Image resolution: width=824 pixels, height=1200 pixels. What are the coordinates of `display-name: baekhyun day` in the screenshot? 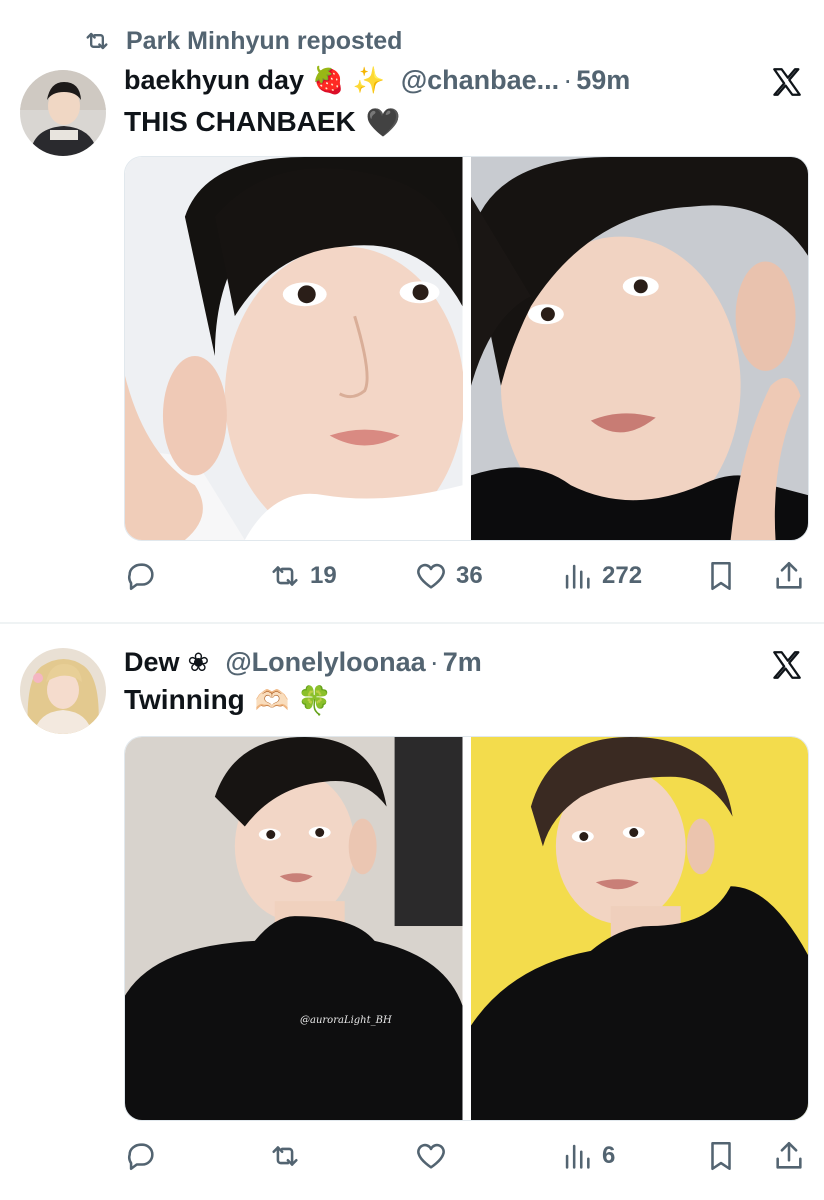 It's located at (214, 80).